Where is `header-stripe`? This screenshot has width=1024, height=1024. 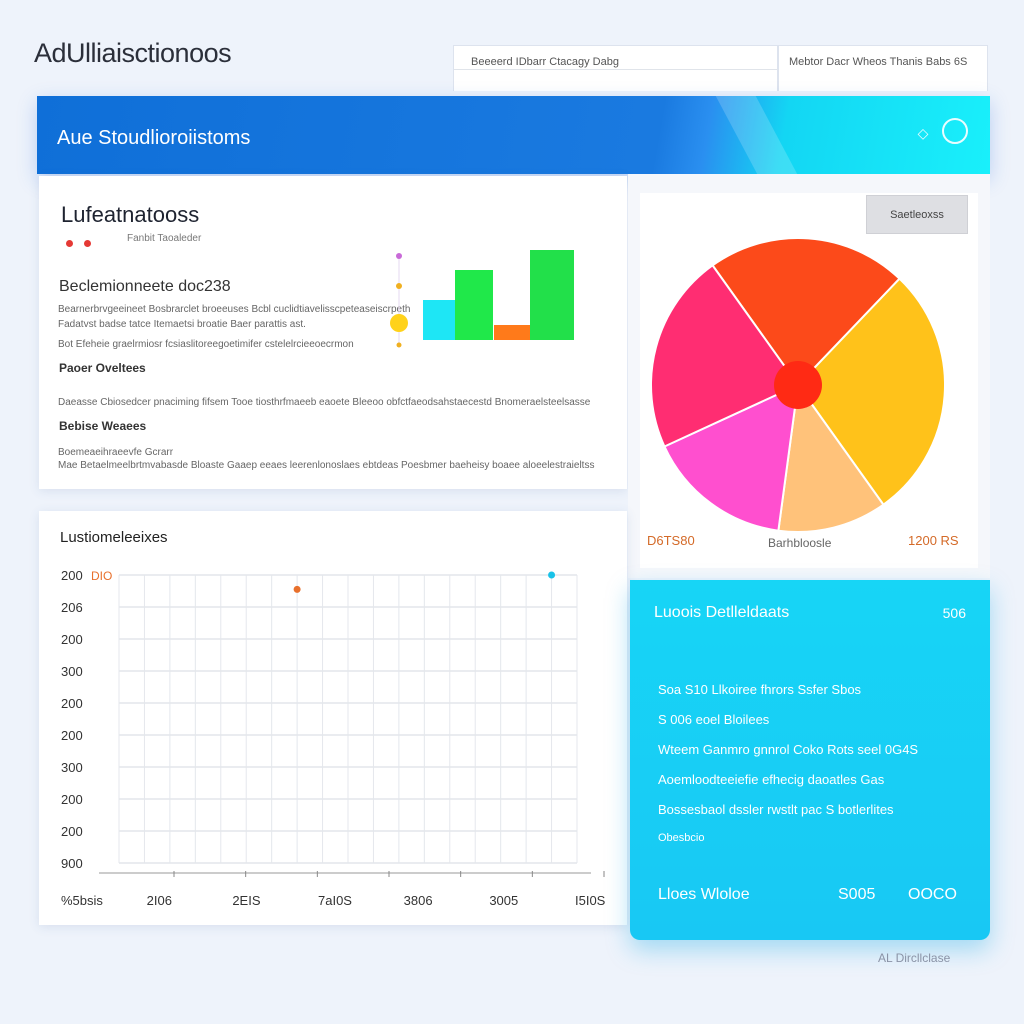
header-stripe is located at coordinates (757, 135).